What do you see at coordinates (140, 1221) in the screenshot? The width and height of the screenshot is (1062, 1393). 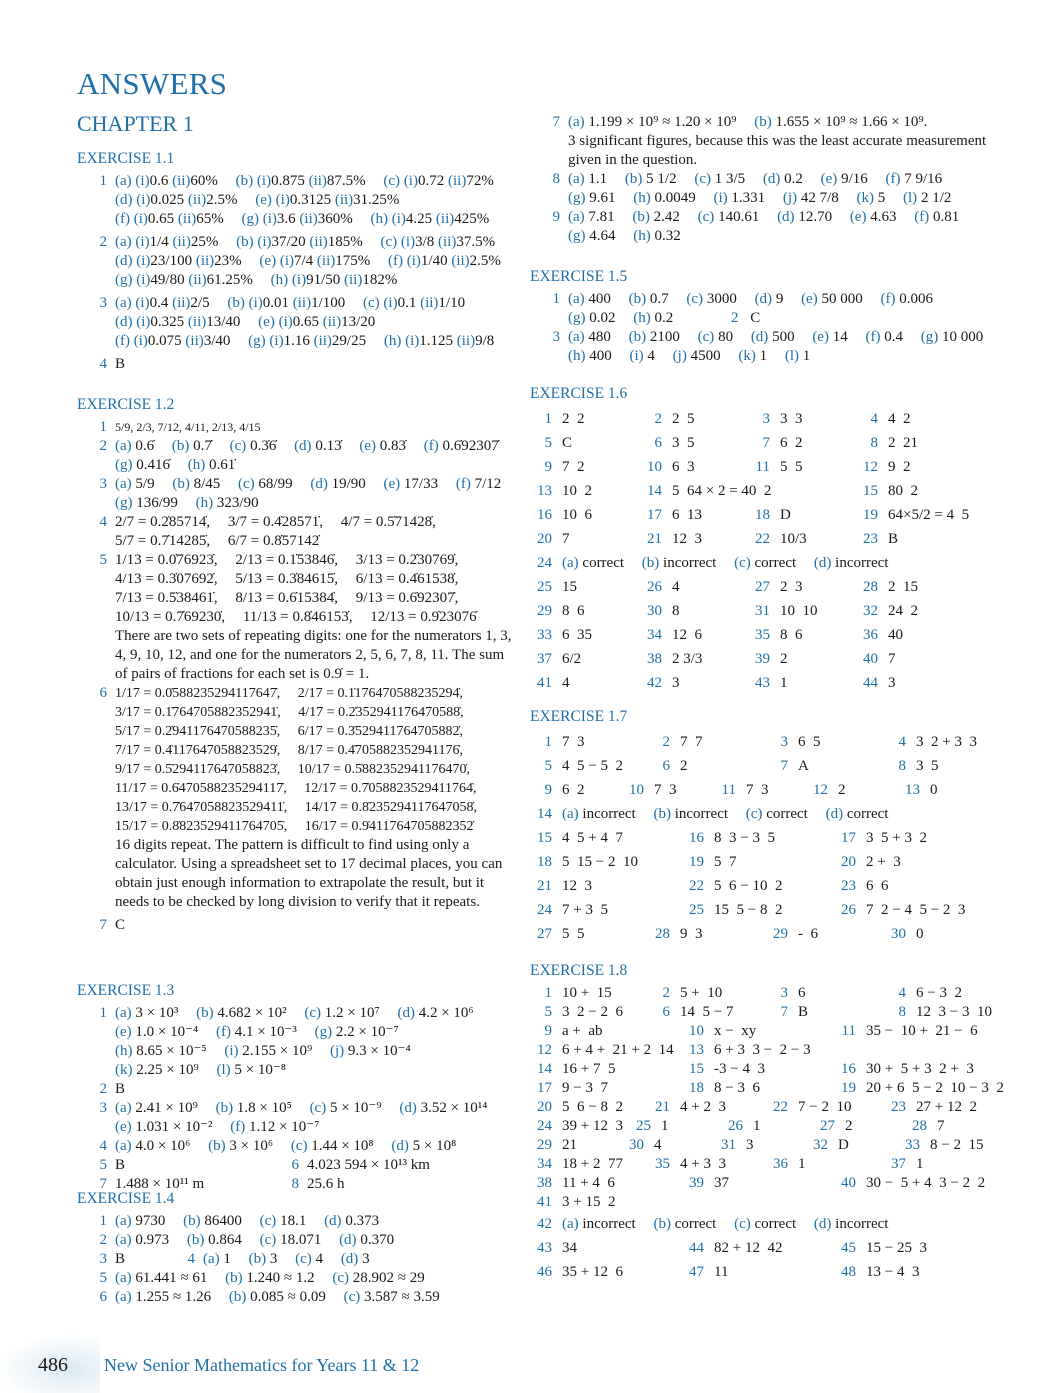 I see `answer-item: (a) 9730` at bounding box center [140, 1221].